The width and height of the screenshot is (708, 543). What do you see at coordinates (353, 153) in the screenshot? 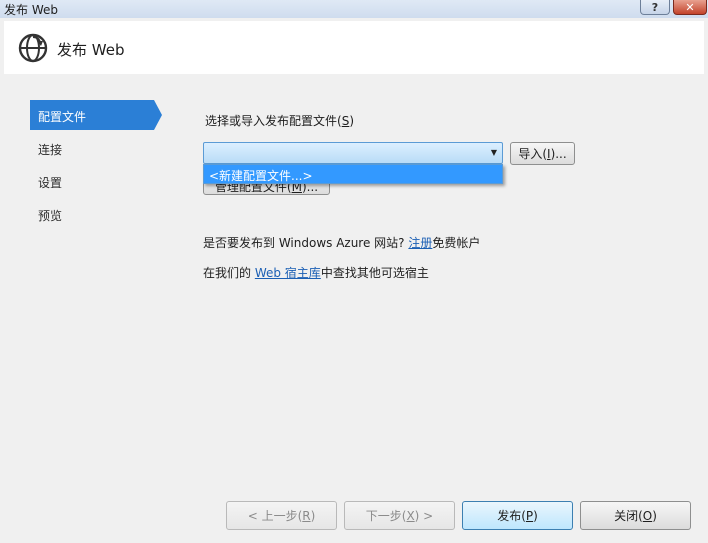
I see `profile-combobox: ▼` at bounding box center [353, 153].